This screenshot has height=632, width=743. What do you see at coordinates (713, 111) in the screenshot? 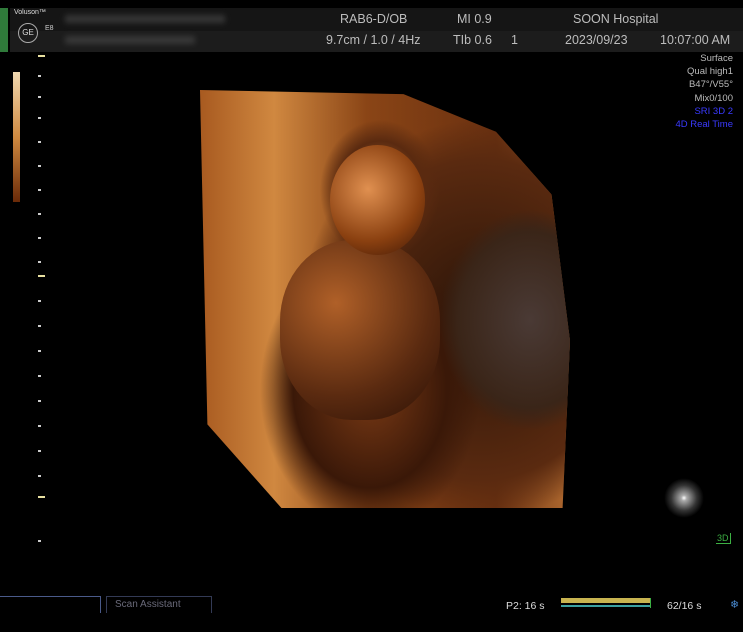
I see `param-sri: SRI 3D 2` at bounding box center [713, 111].